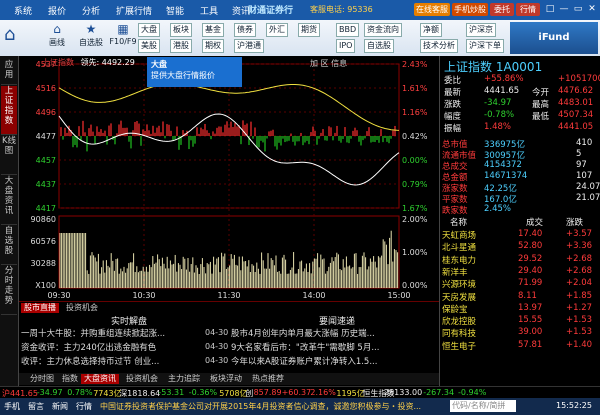 This screenshot has height=415, width=600. What do you see at coordinates (57, 29) in the screenshot?
I see `draw-line-icon: ⌂` at bounding box center [57, 29].